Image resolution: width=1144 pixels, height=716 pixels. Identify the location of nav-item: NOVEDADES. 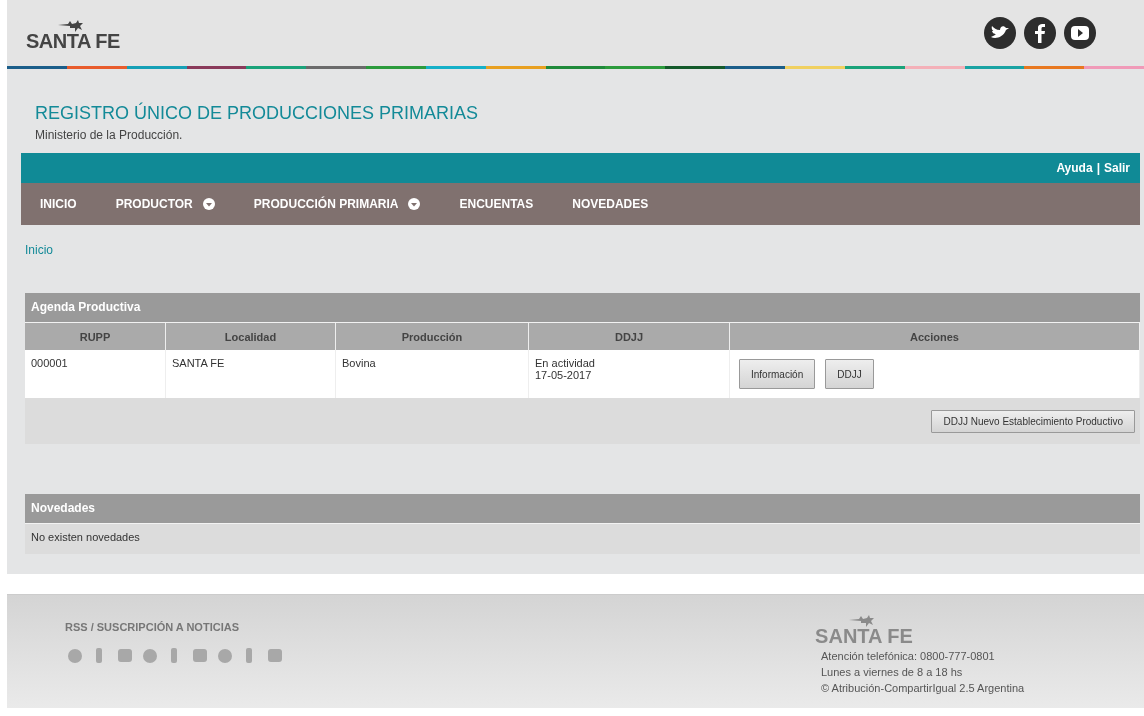
(610, 204).